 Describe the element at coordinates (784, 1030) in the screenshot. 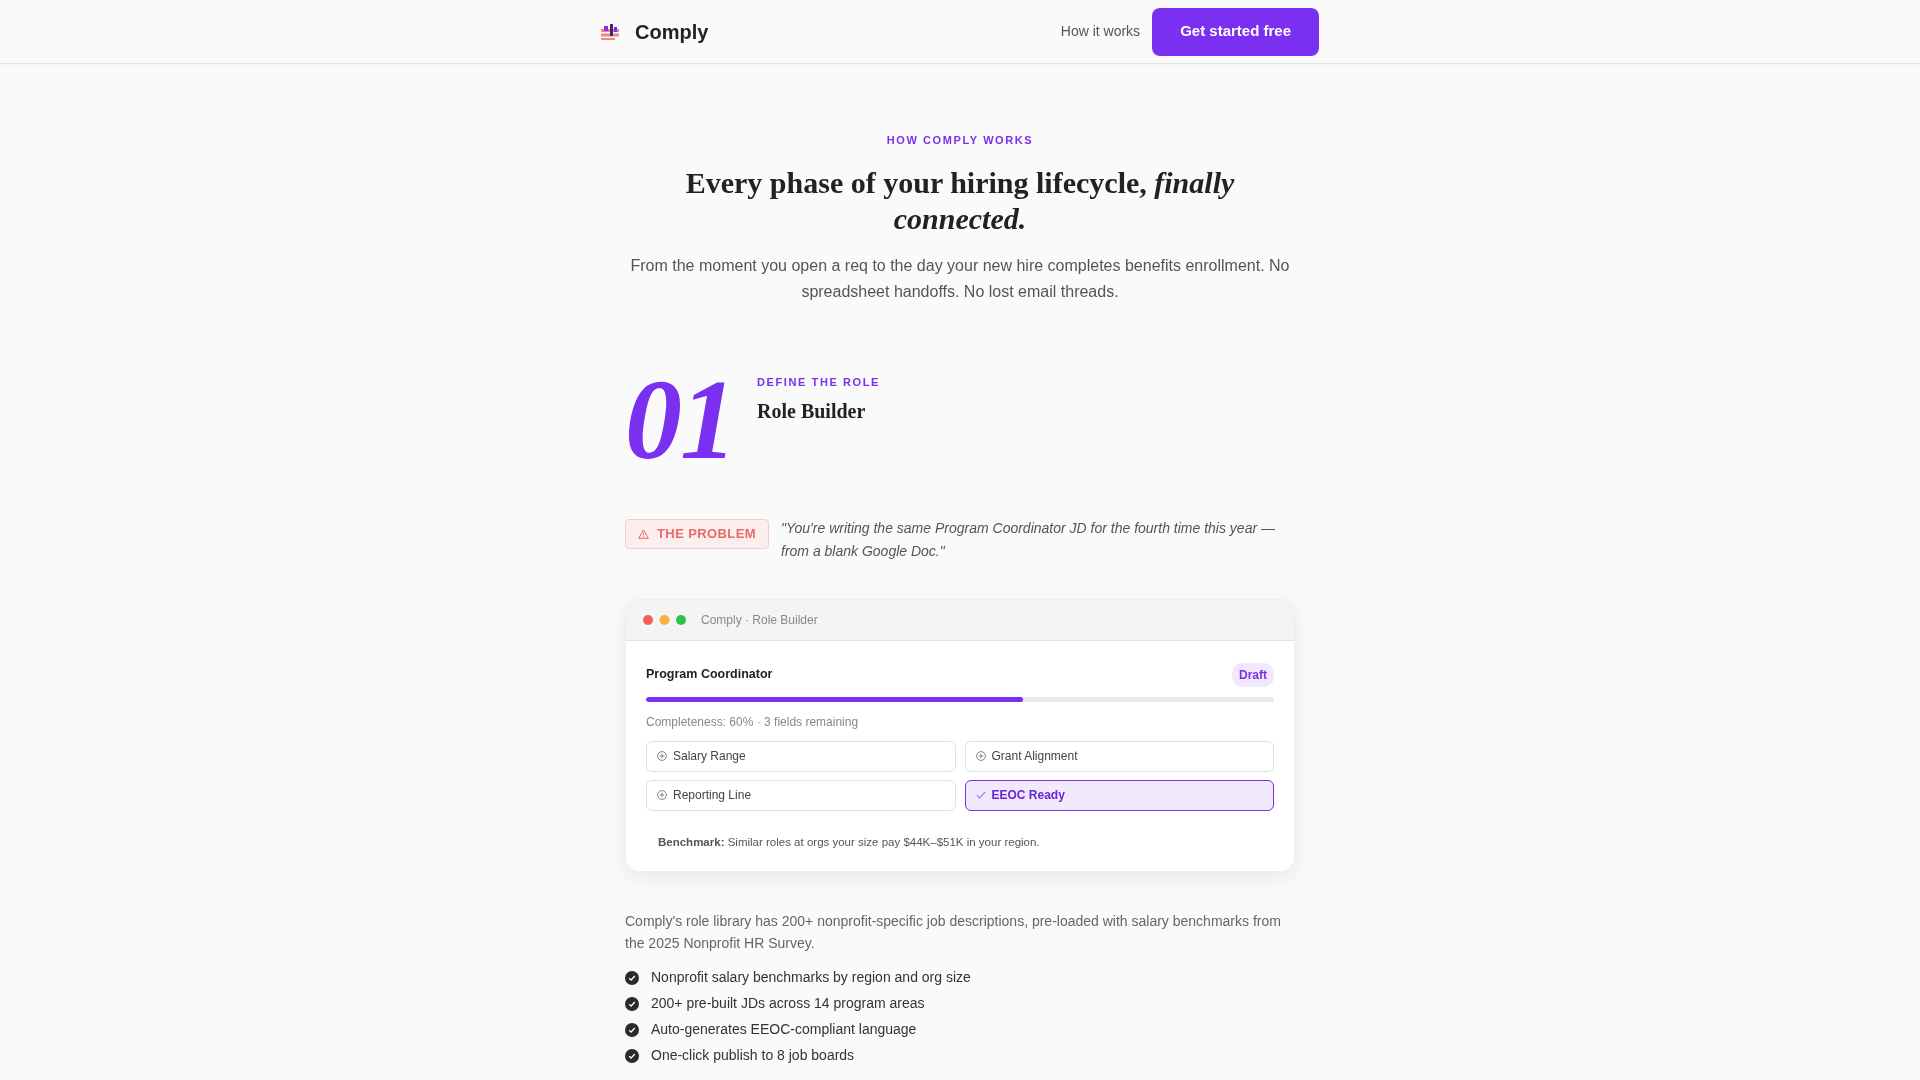

I see `feature-text: Auto-generates EEOC-compliant language` at that location.